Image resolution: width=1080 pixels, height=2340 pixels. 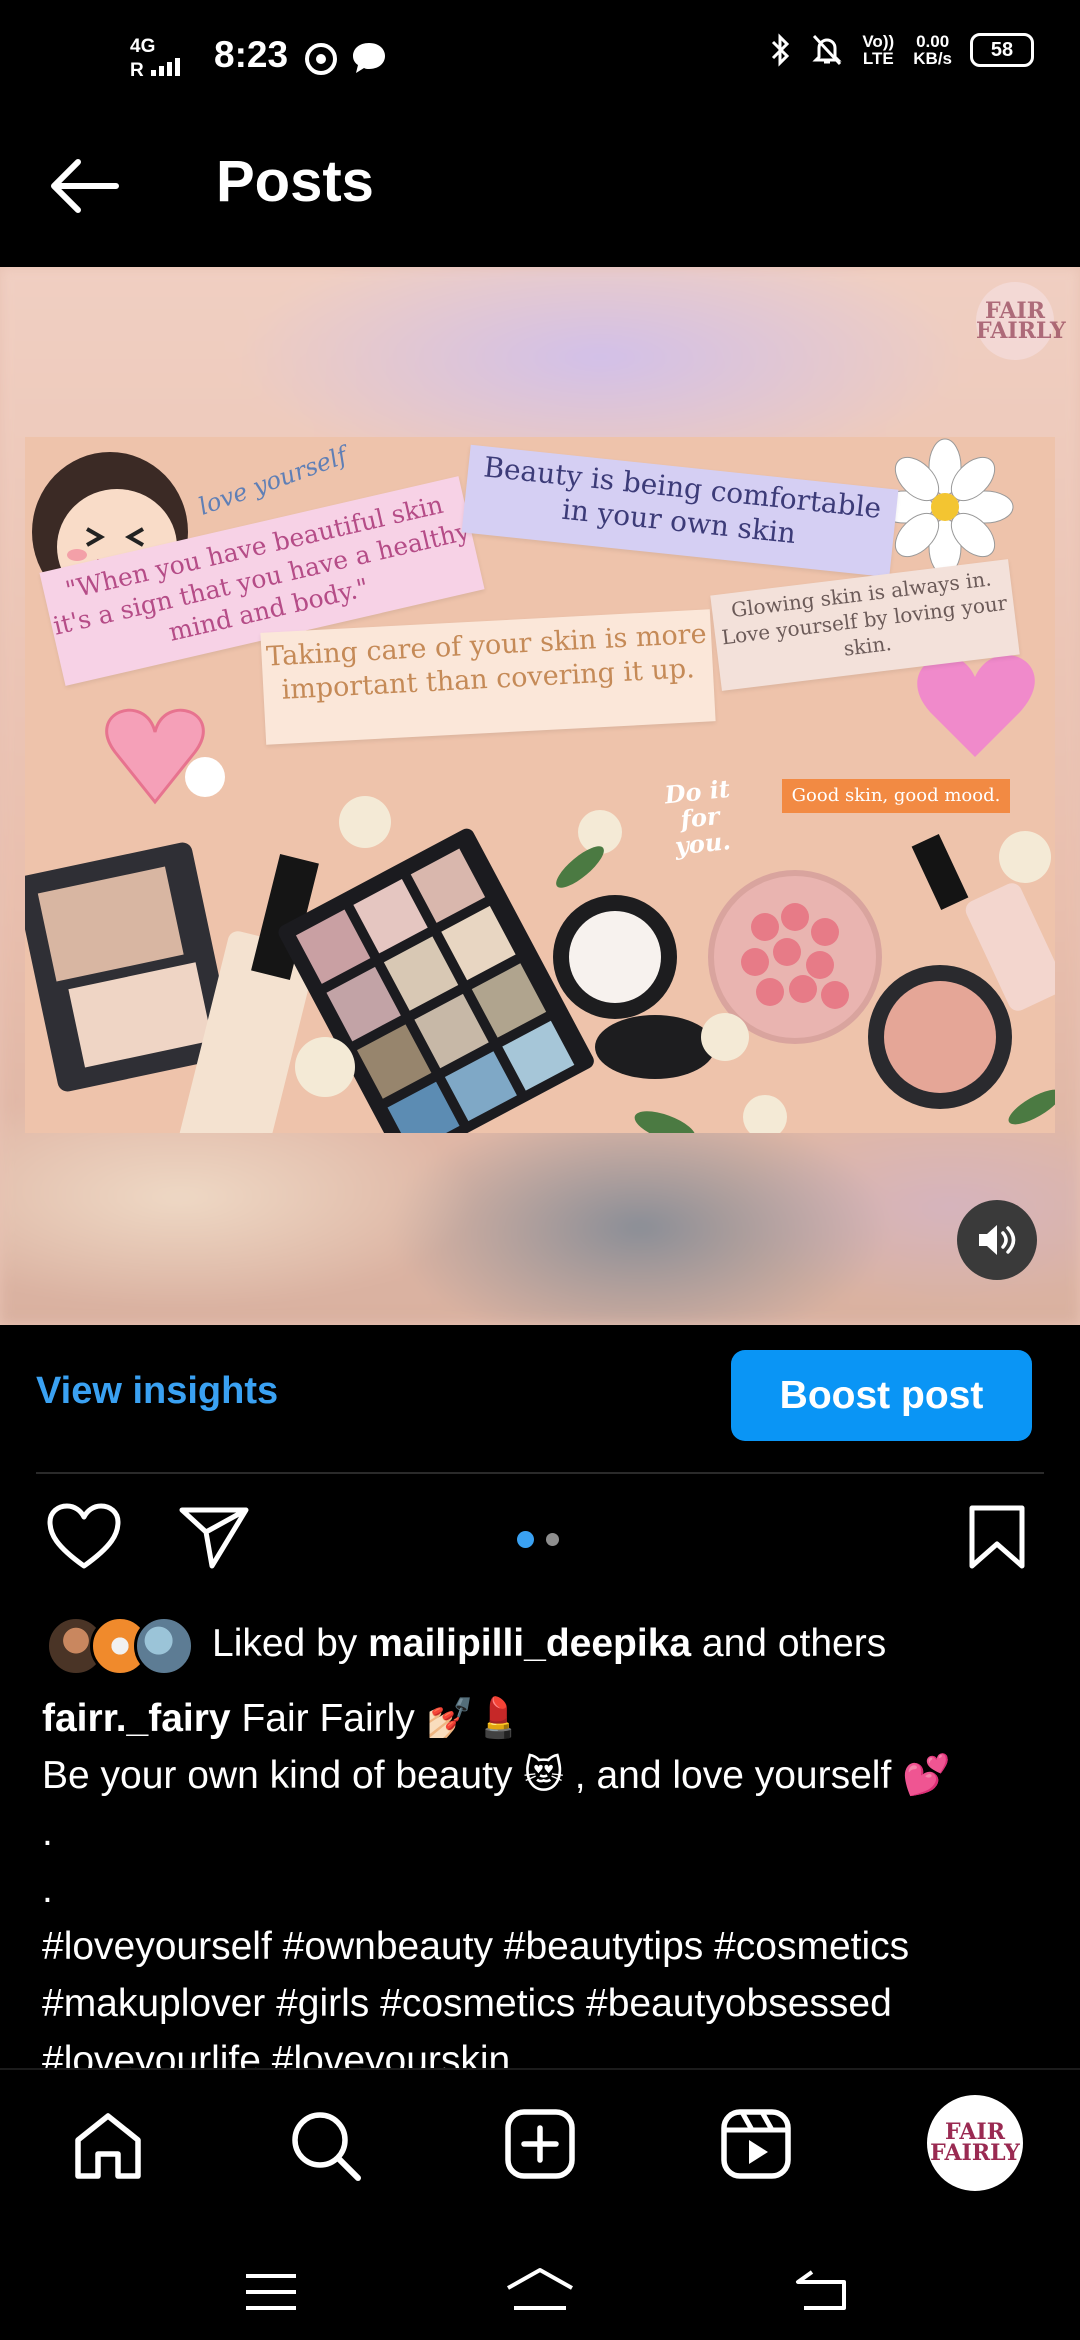 I want to click on blush-compact-icon, so click(x=940, y=1037).